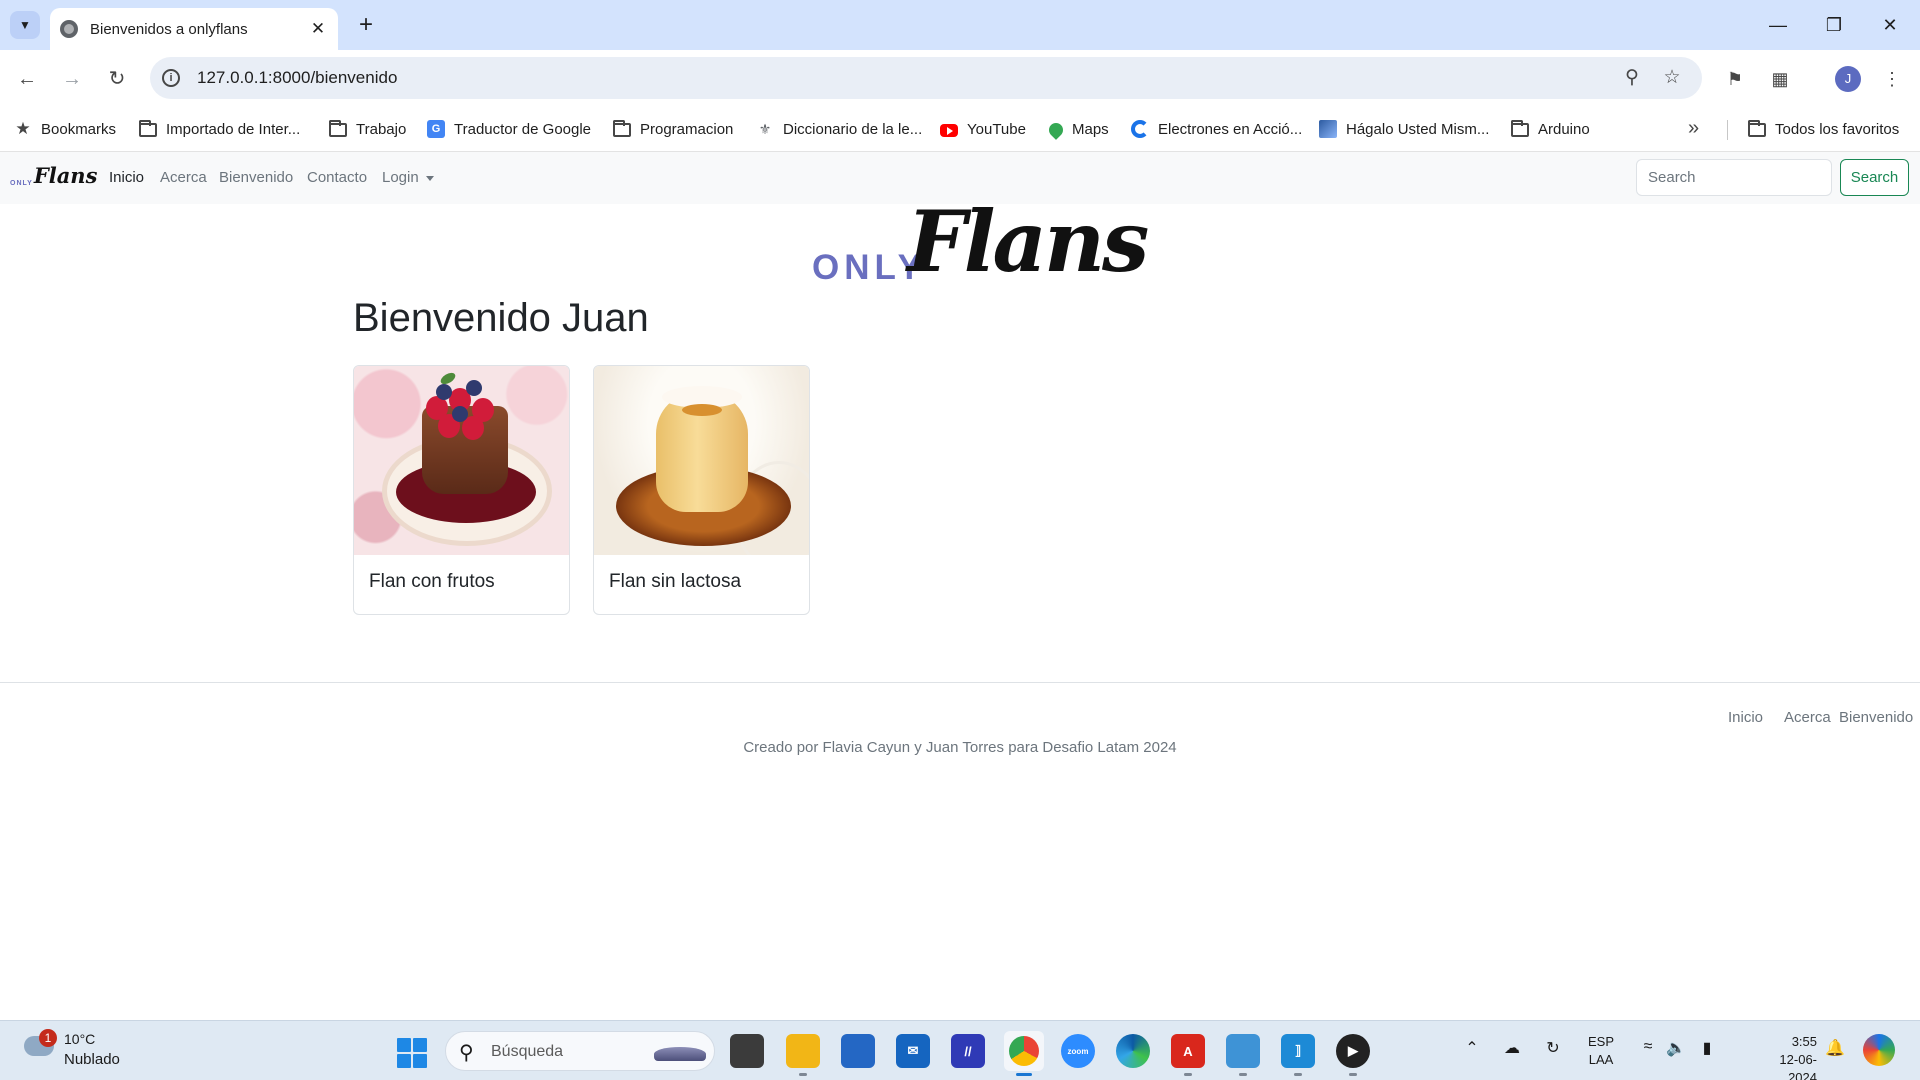 The height and width of the screenshot is (1080, 1920). Describe the element at coordinates (1090, 129) in the screenshot. I see `bookmark-label: Maps` at that location.